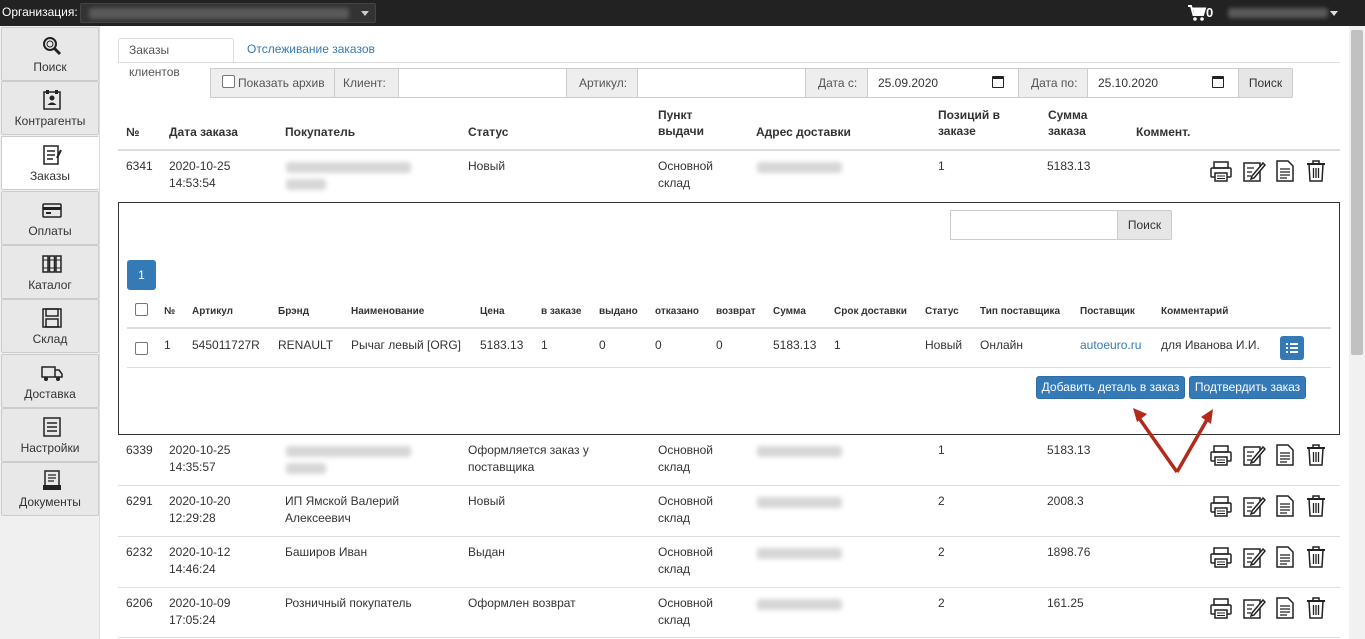 This screenshot has height=639, width=1365. Describe the element at coordinates (366, 83) in the screenshot. I see `client-label: Клиент:` at that location.